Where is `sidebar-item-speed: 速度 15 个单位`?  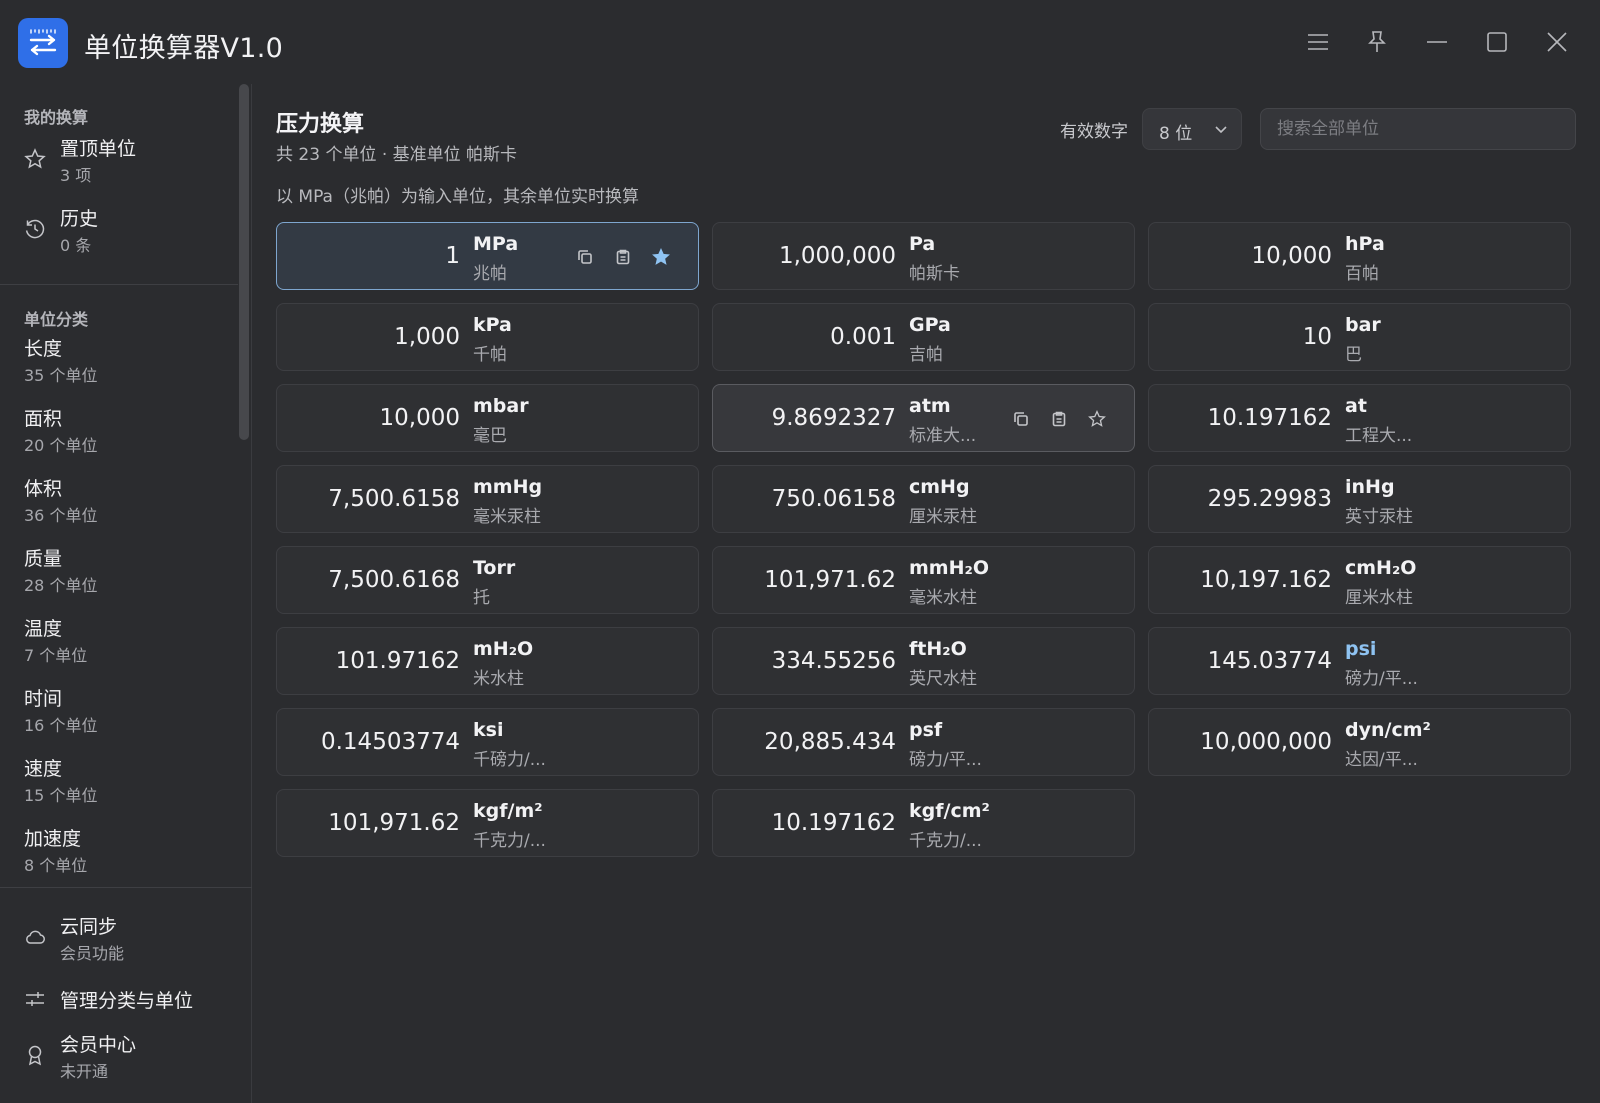 sidebar-item-speed: 速度 15 个单位 is located at coordinates (119, 785).